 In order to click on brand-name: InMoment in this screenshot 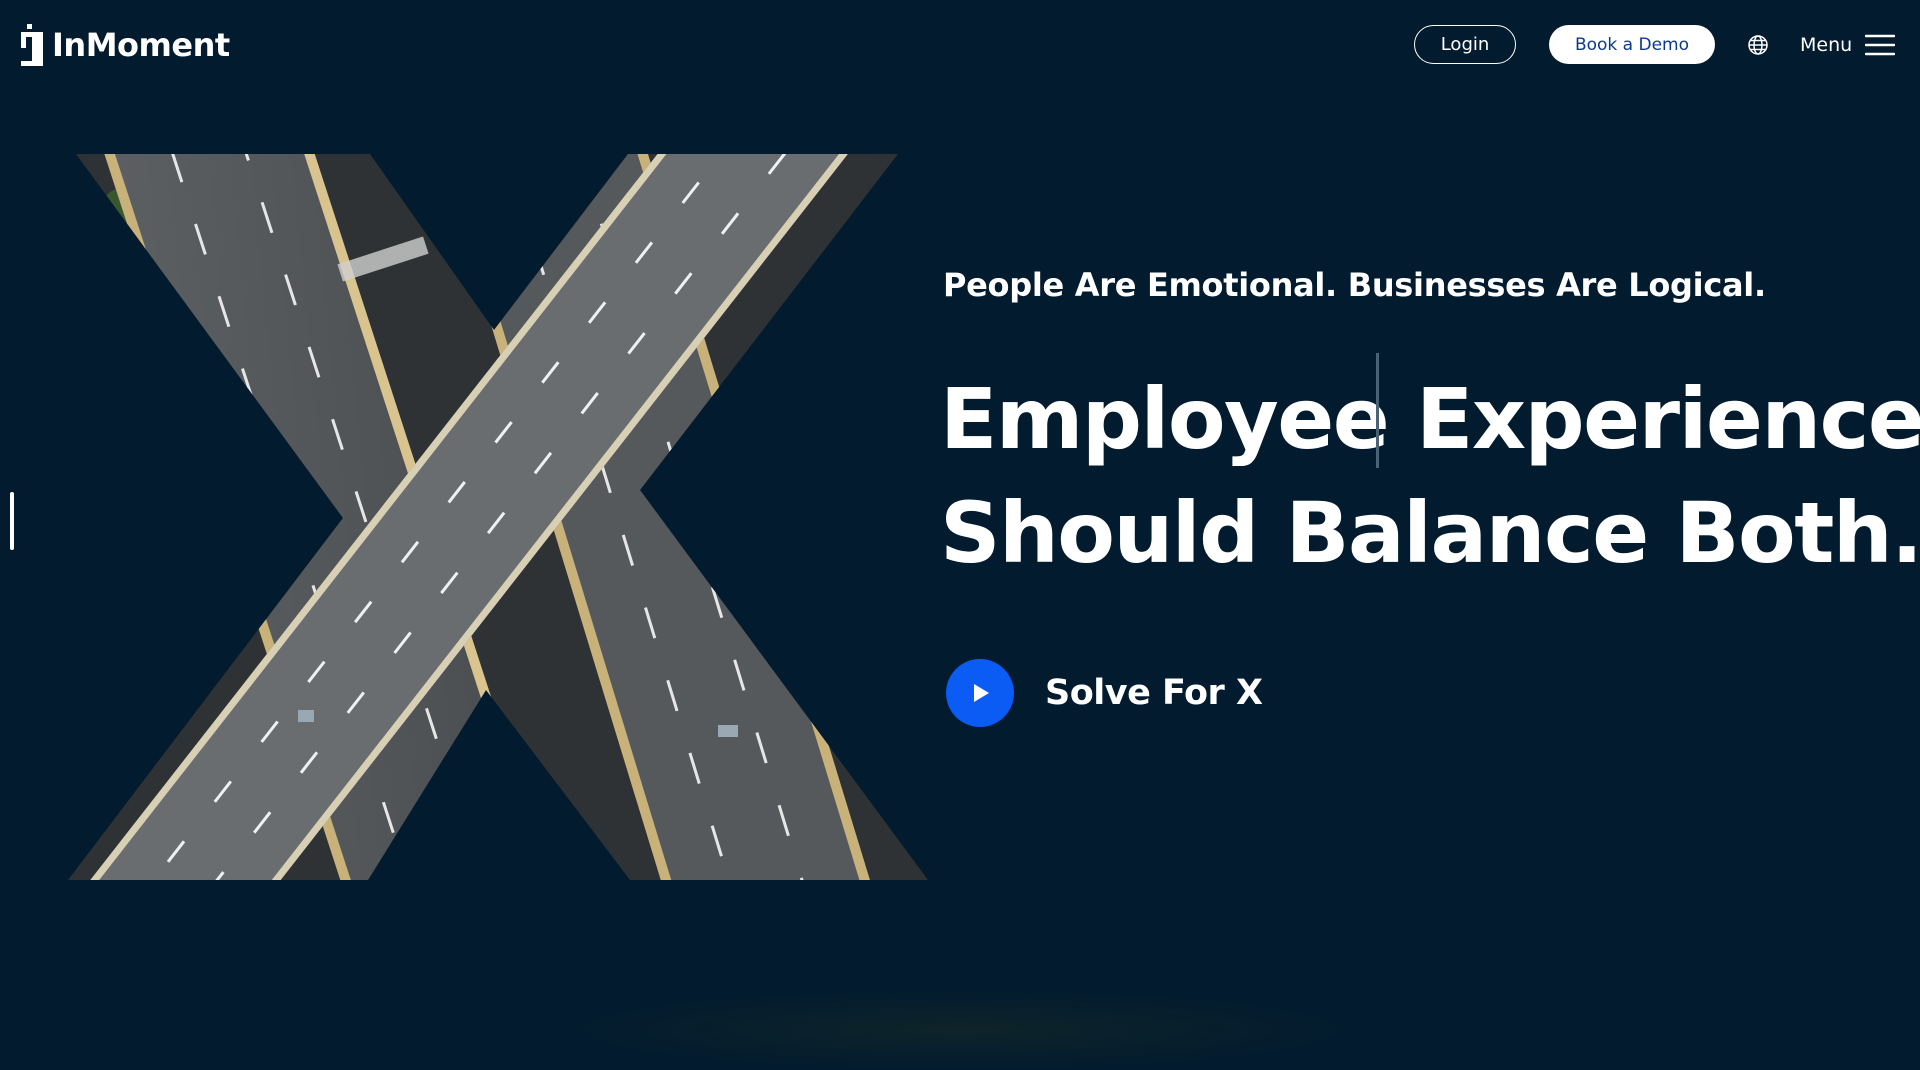, I will do `click(141, 45)`.